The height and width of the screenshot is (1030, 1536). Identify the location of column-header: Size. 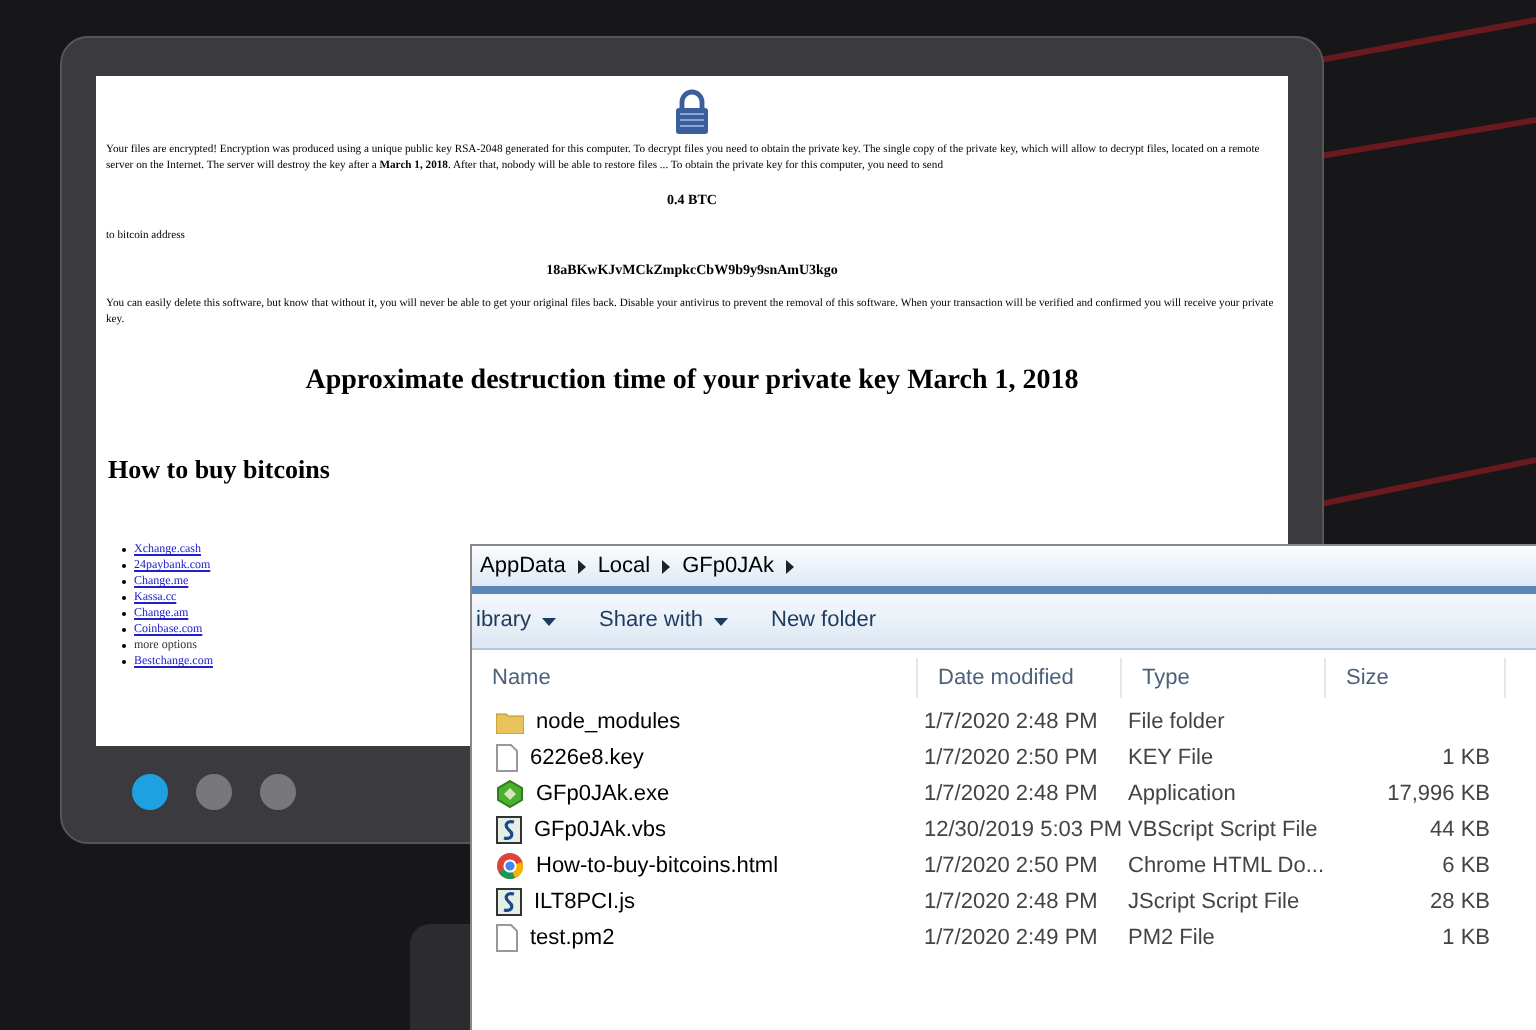
(1416, 678).